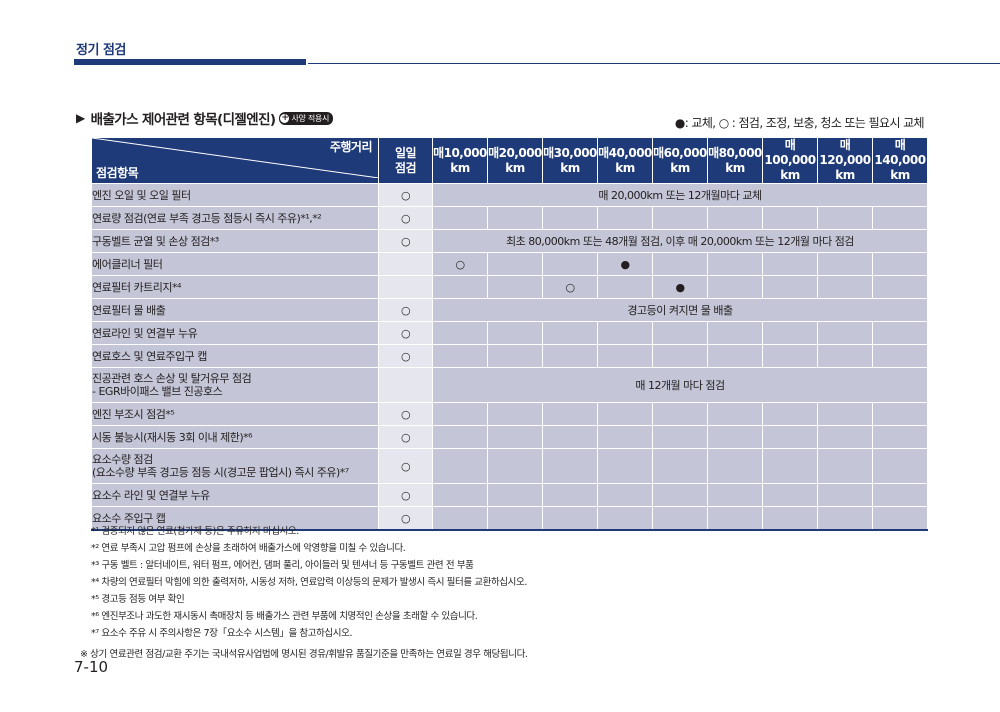 The height and width of the screenshot is (712, 1000). Describe the element at coordinates (122, 459) in the screenshot. I see `row-item-text: 요소수량 점검` at that location.